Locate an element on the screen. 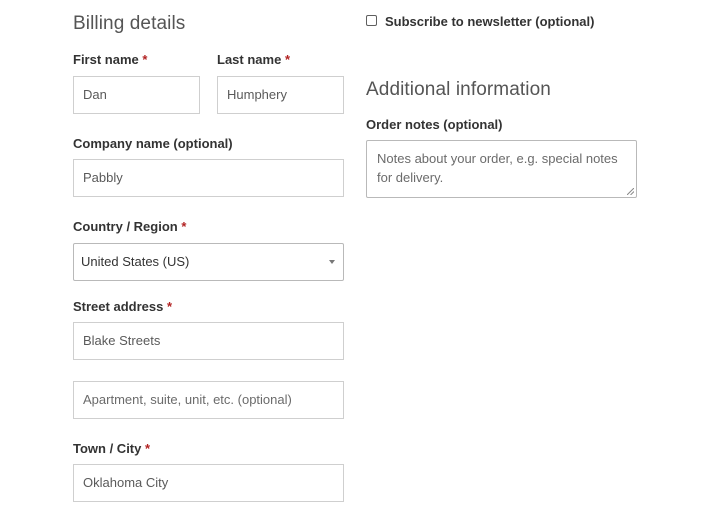 This screenshot has width=726, height=508. company-name-field: Pabbly is located at coordinates (208, 178).